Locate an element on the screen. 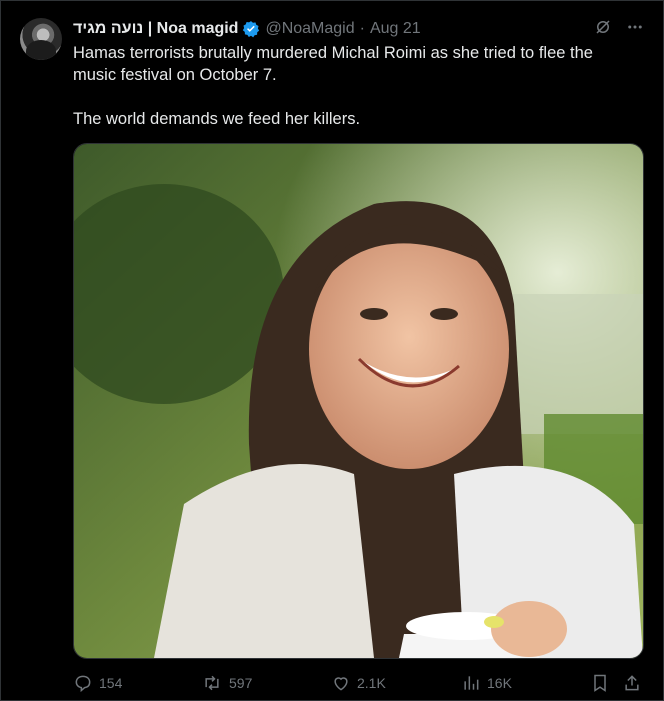 The image size is (664, 701). more-icon is located at coordinates (635, 29).